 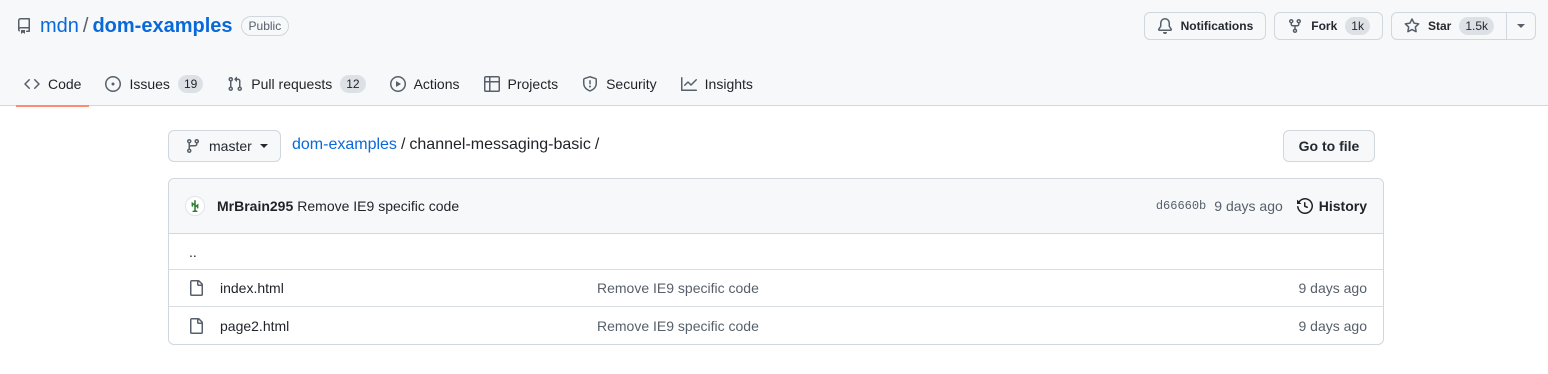 I want to click on repo-title: mdn / dom-examples Public, so click(x=153, y=26).